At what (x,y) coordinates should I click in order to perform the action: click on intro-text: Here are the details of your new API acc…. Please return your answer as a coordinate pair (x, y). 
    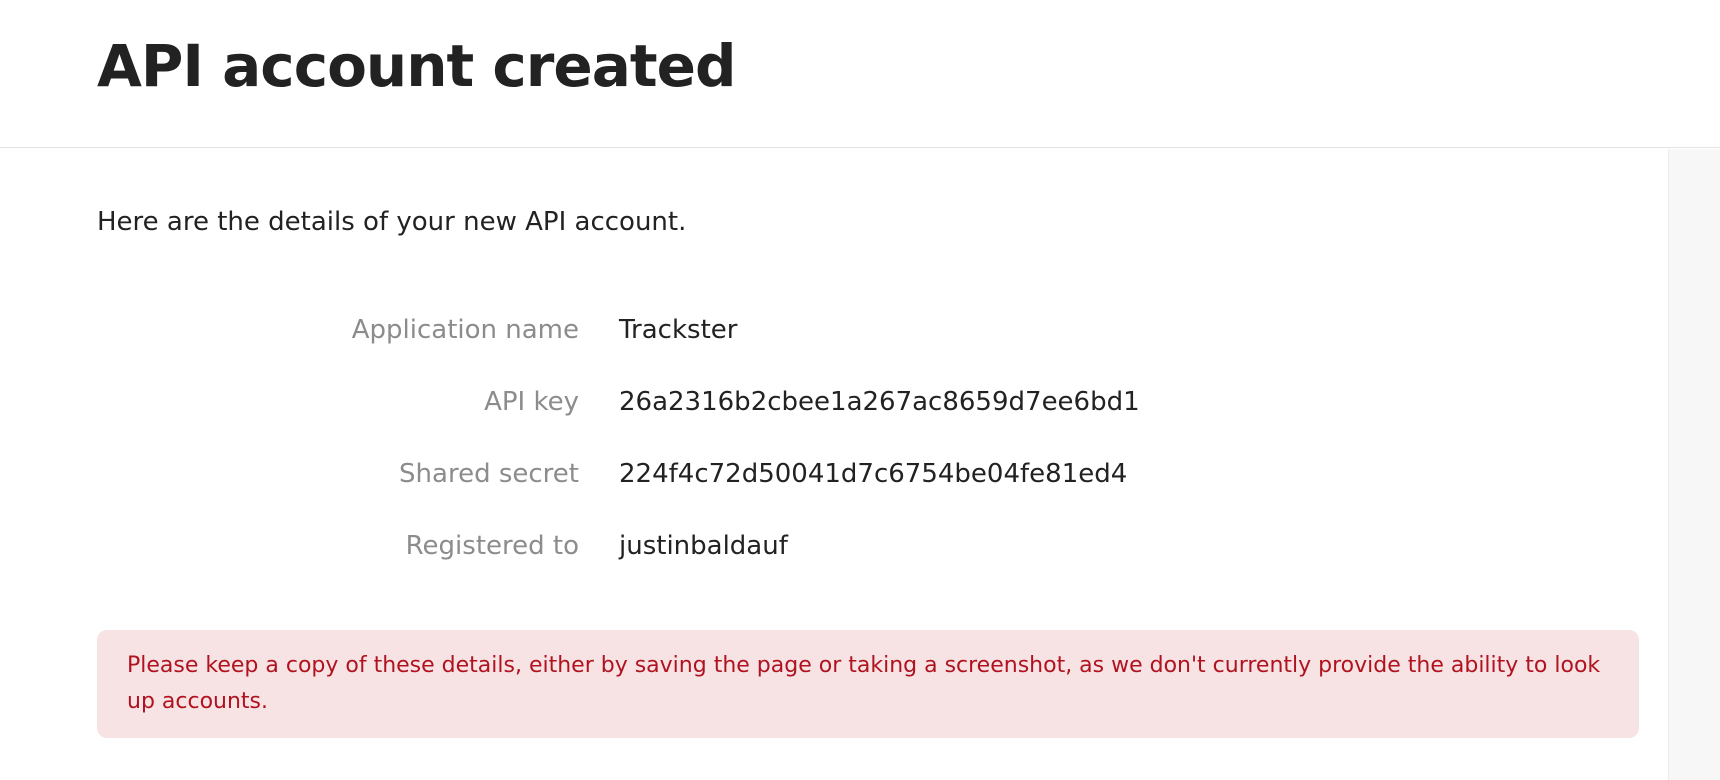
    Looking at the image, I should click on (392, 222).